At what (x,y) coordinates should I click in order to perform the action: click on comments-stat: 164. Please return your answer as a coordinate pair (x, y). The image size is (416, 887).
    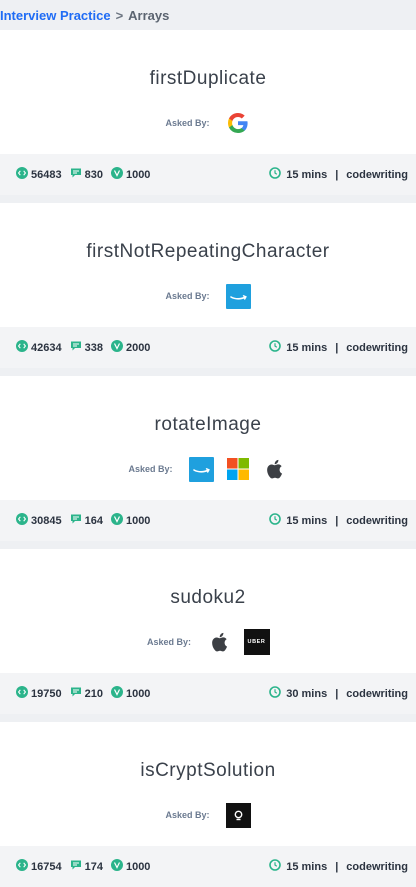
    Looking at the image, I should click on (86, 520).